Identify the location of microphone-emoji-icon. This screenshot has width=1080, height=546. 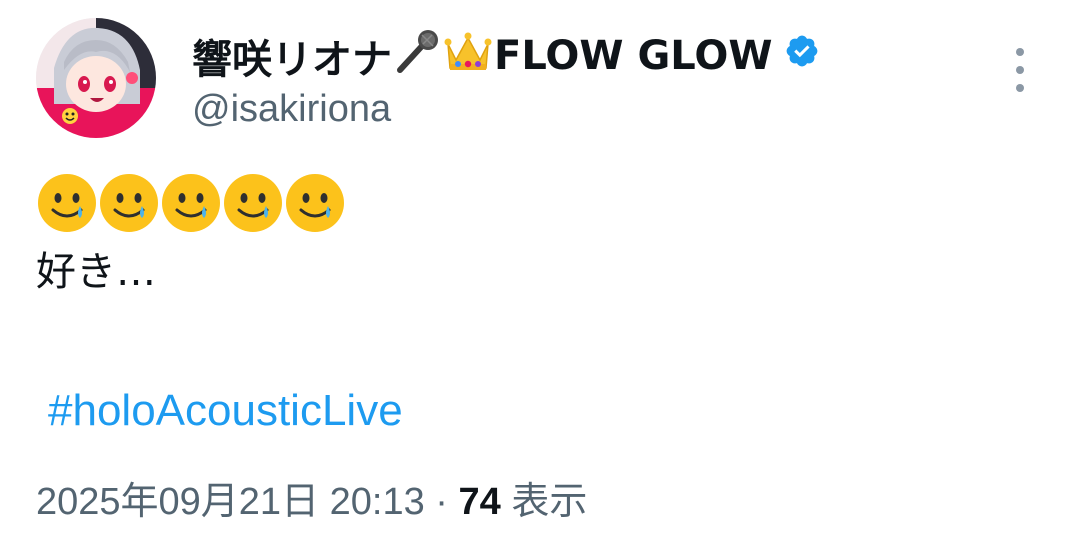
(417, 56).